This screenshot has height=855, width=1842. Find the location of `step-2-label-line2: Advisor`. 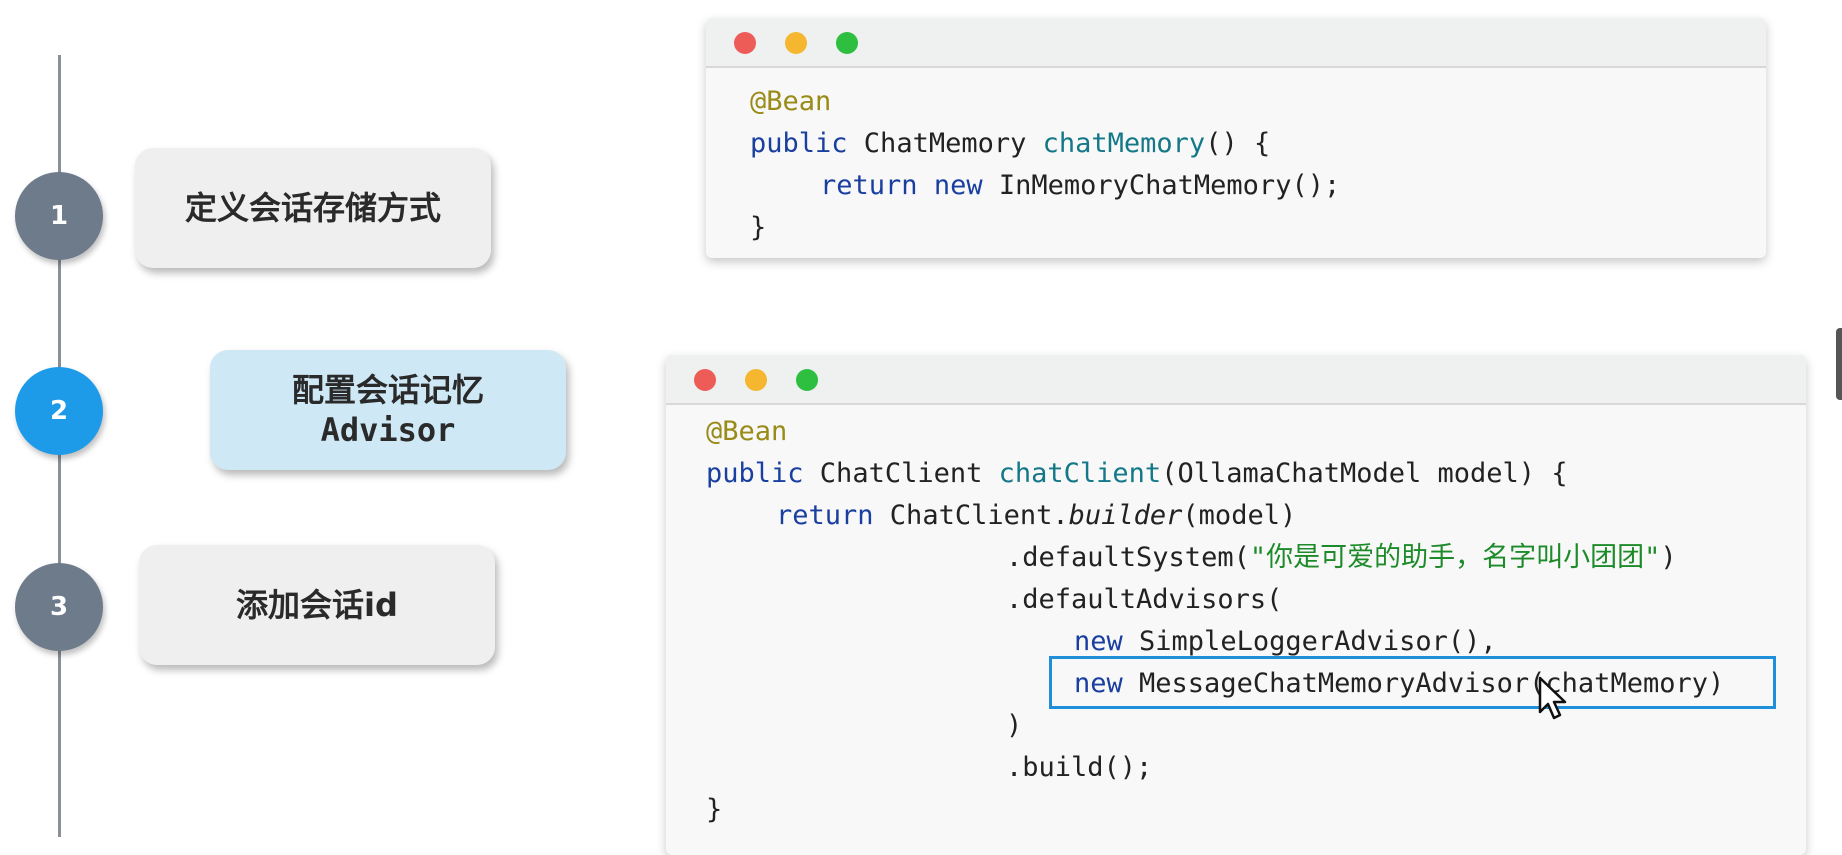

step-2-label-line2: Advisor is located at coordinates (388, 430).